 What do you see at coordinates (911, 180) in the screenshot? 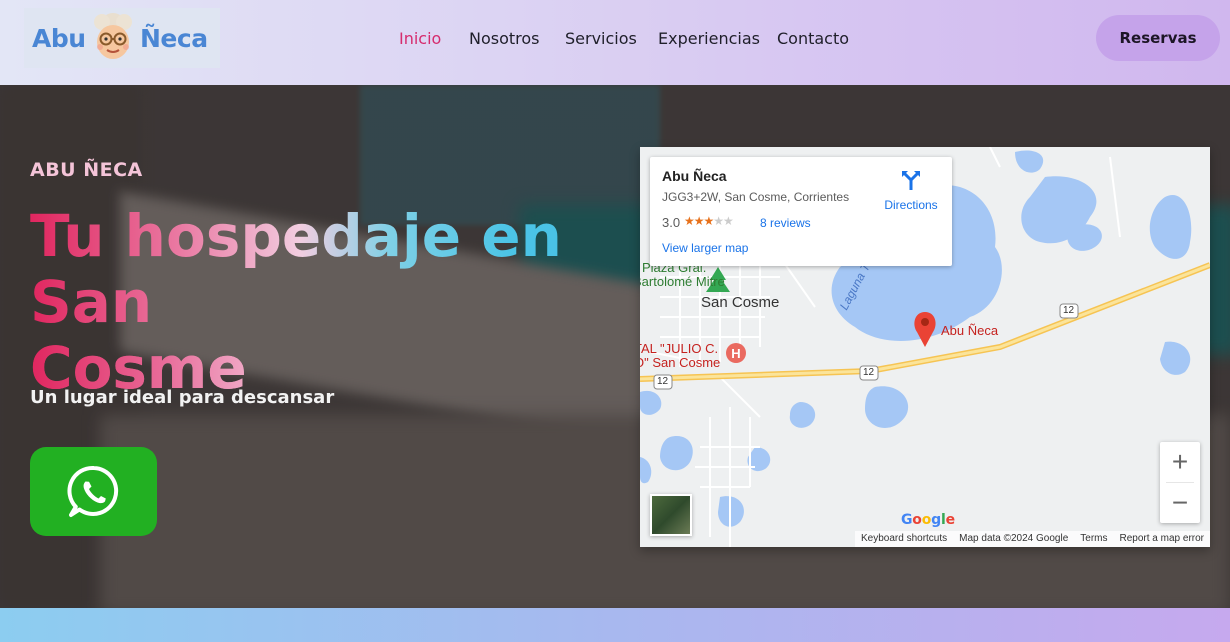
I see `directions-icon` at bounding box center [911, 180].